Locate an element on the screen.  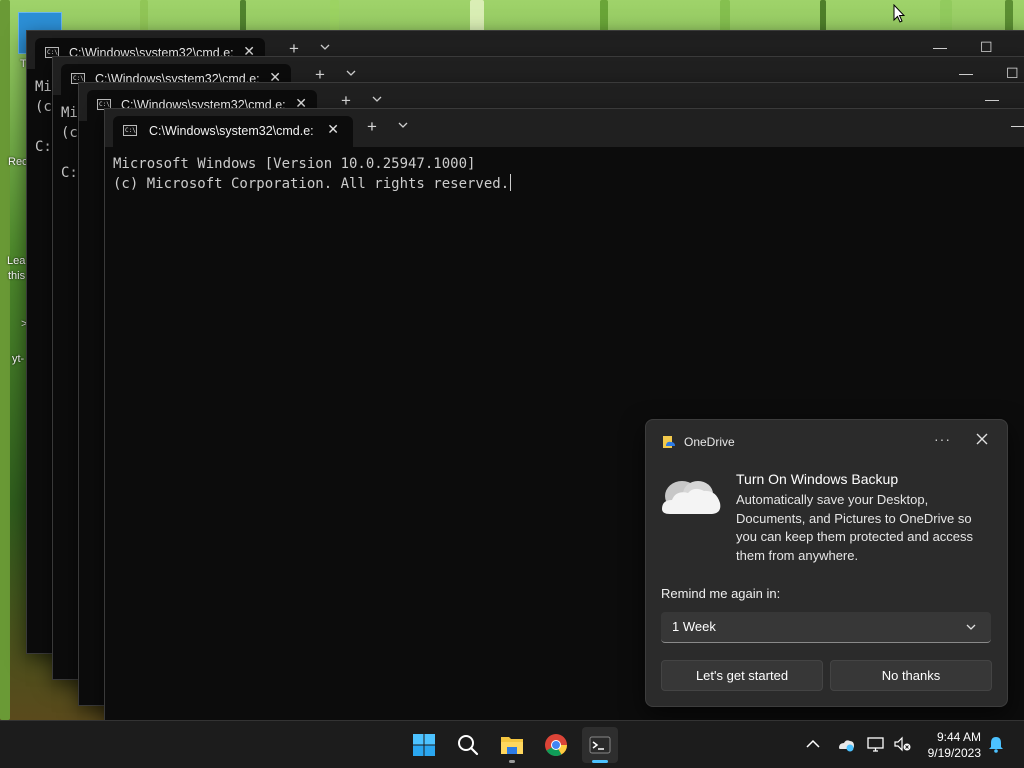
terminal-button is located at coordinates (600, 745).